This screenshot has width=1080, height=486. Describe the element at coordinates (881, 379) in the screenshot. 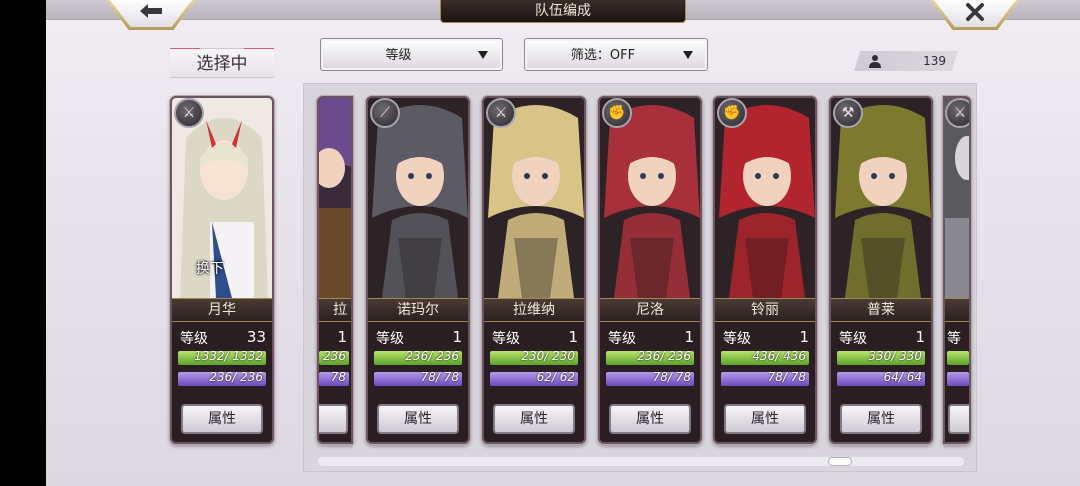

I see `mp-bar: 64/ 64` at that location.